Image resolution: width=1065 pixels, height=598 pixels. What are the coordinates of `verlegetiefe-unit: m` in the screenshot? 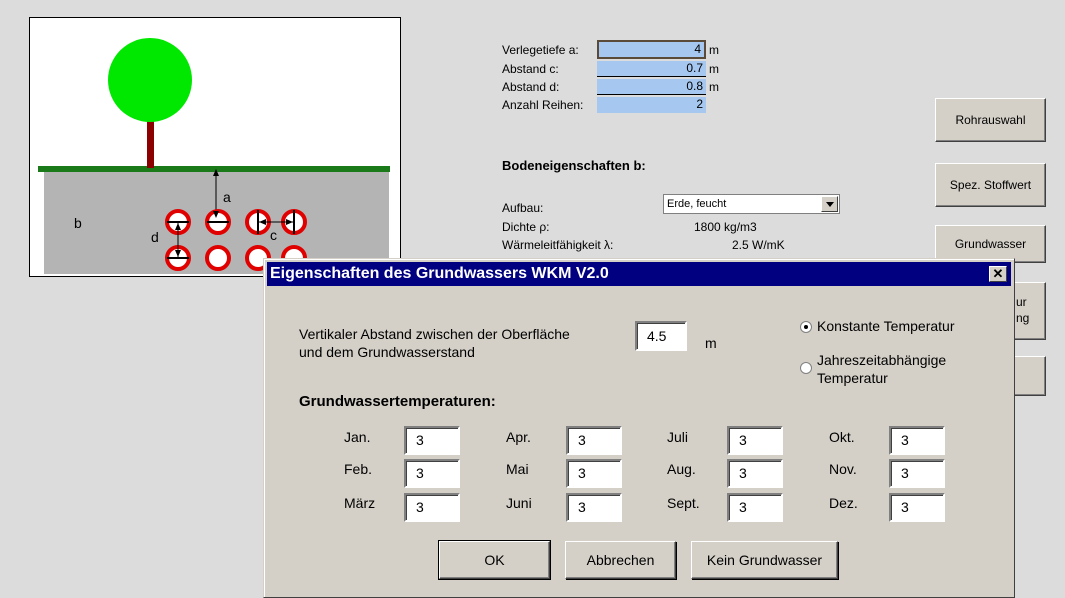 It's located at (714, 50).